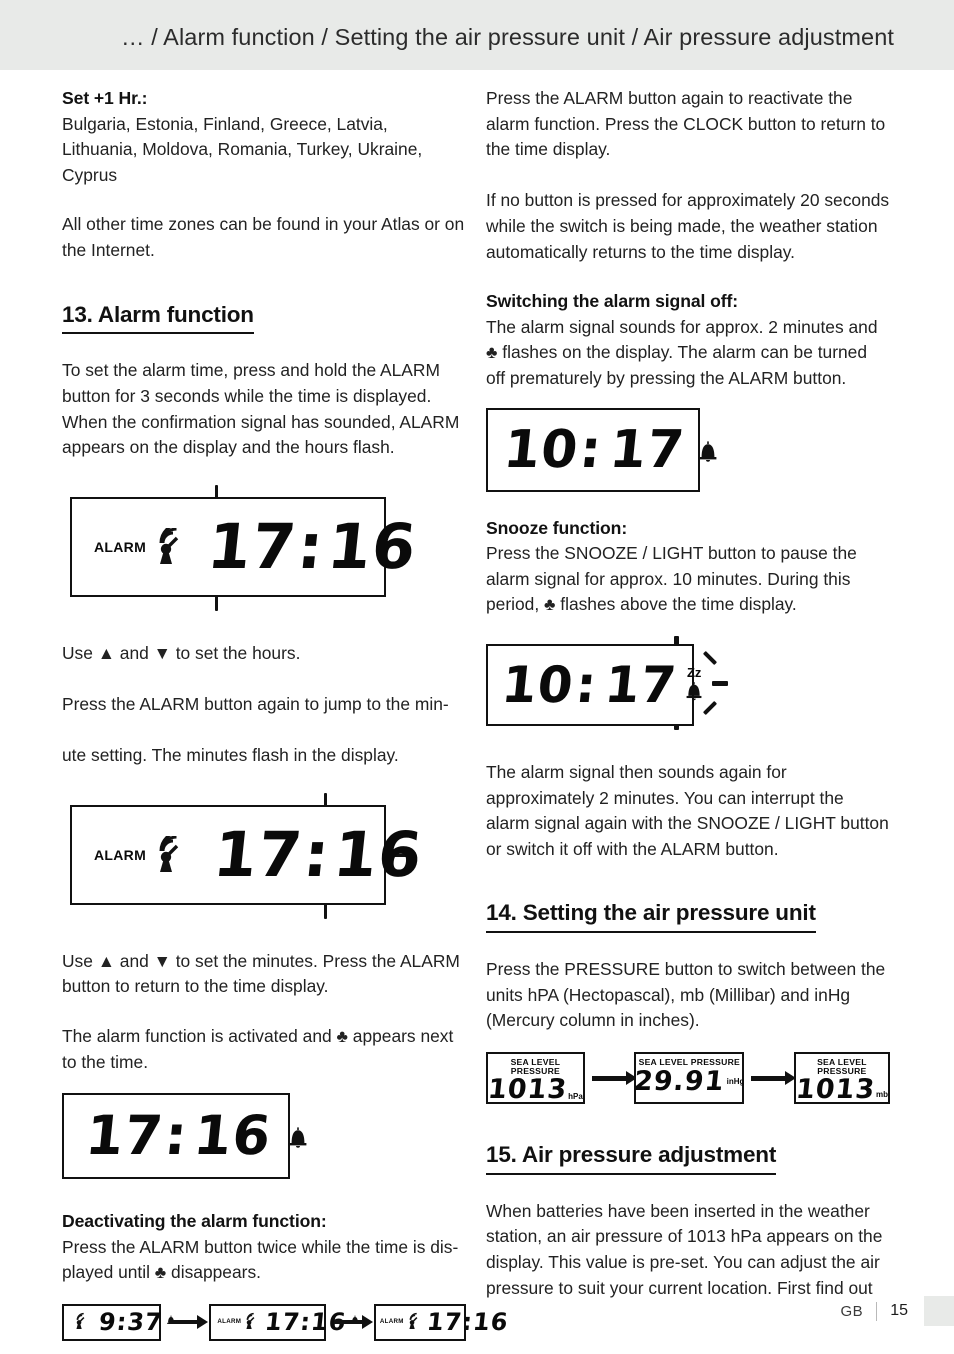  What do you see at coordinates (105, 98) in the screenshot?
I see `set-plus-one-heading: Set +1 Hr.:` at bounding box center [105, 98].